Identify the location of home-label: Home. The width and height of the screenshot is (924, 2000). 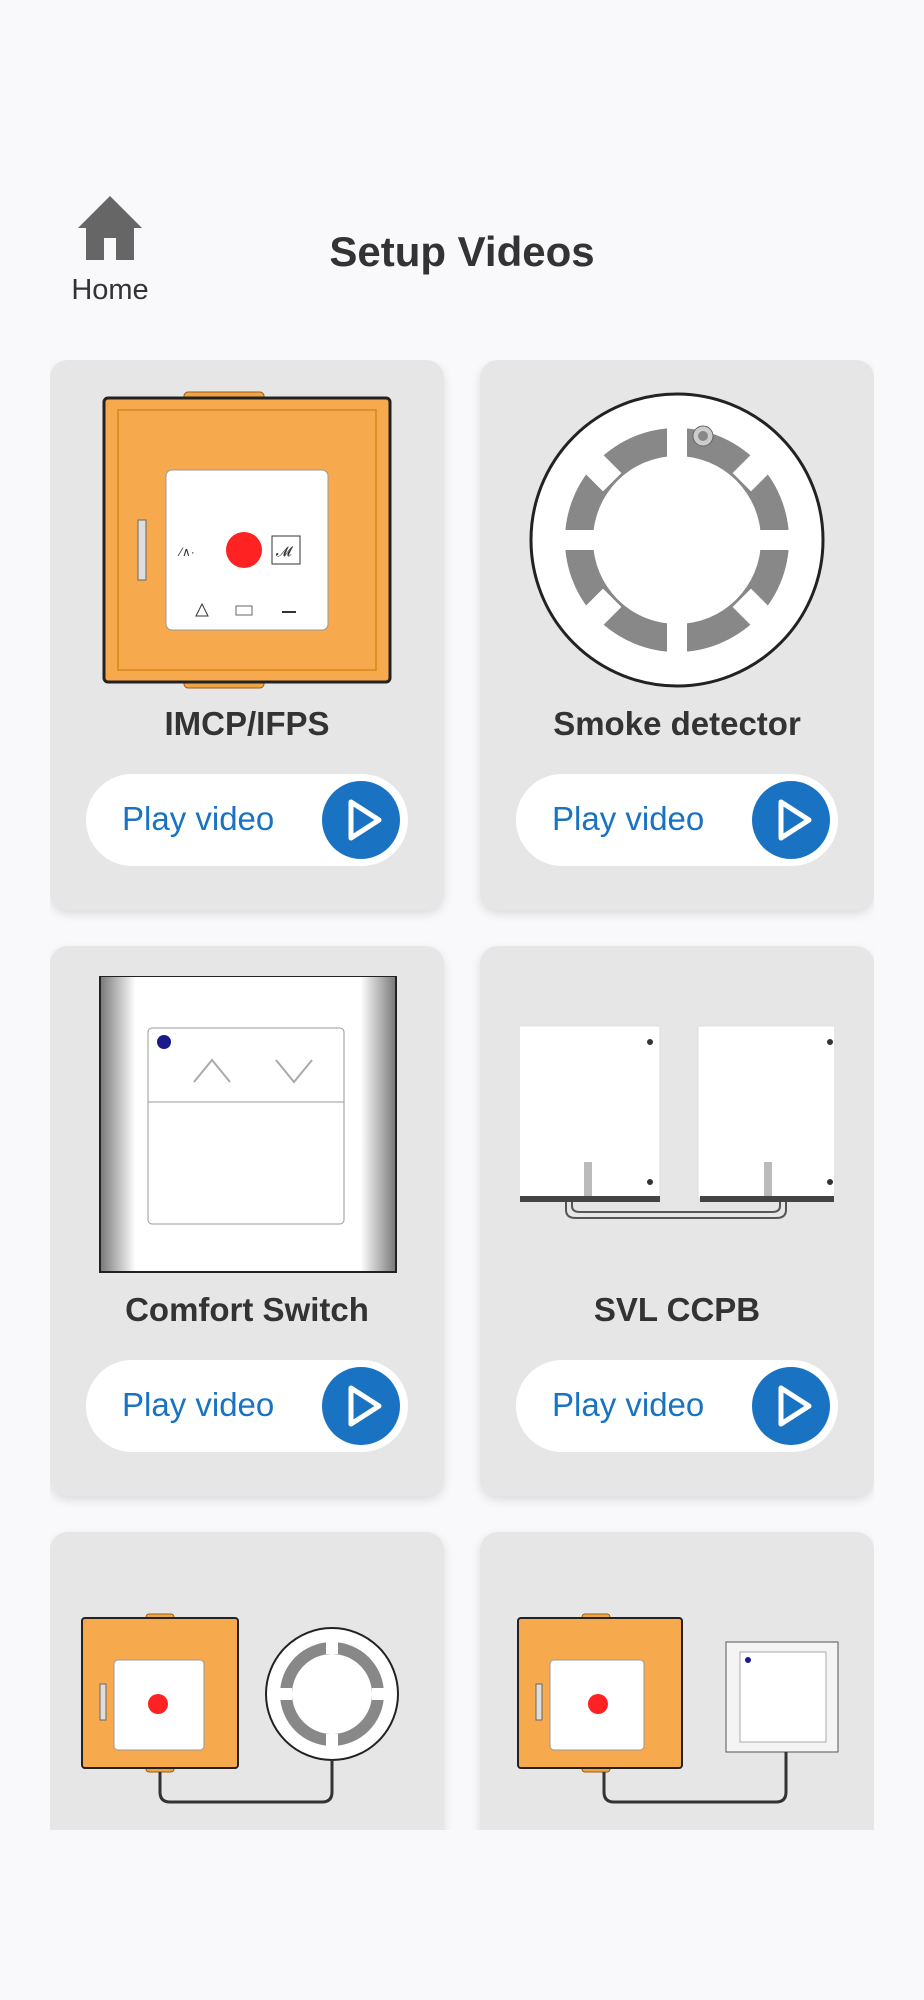
(110, 290).